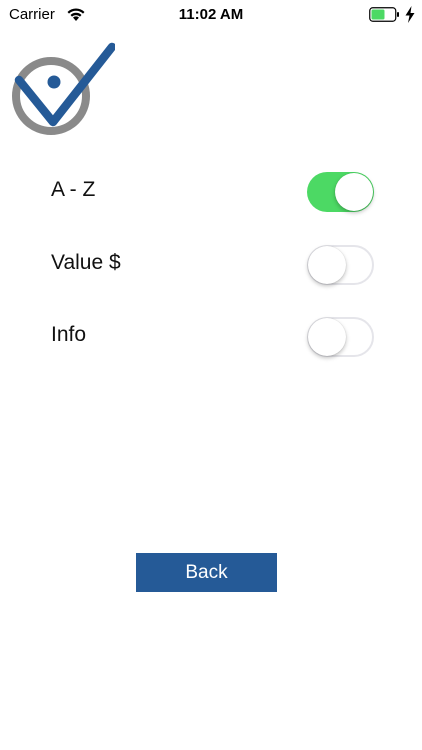 Image resolution: width=422 pixels, height=750 pixels. I want to click on toggle-info, so click(340, 337).